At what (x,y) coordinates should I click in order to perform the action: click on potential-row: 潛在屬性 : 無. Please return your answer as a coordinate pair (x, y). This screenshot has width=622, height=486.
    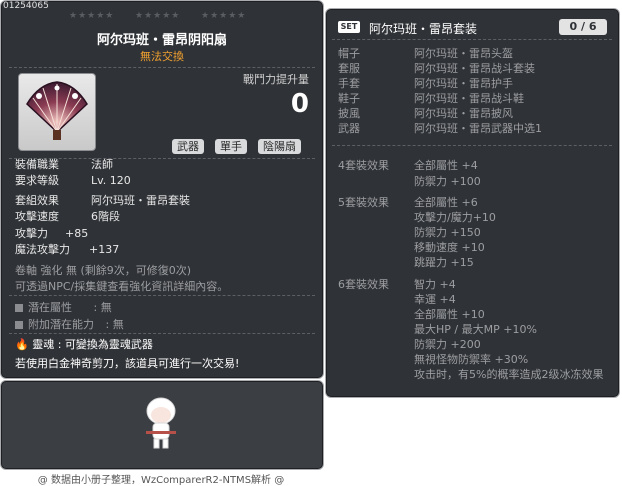
    Looking at the image, I should click on (63, 307).